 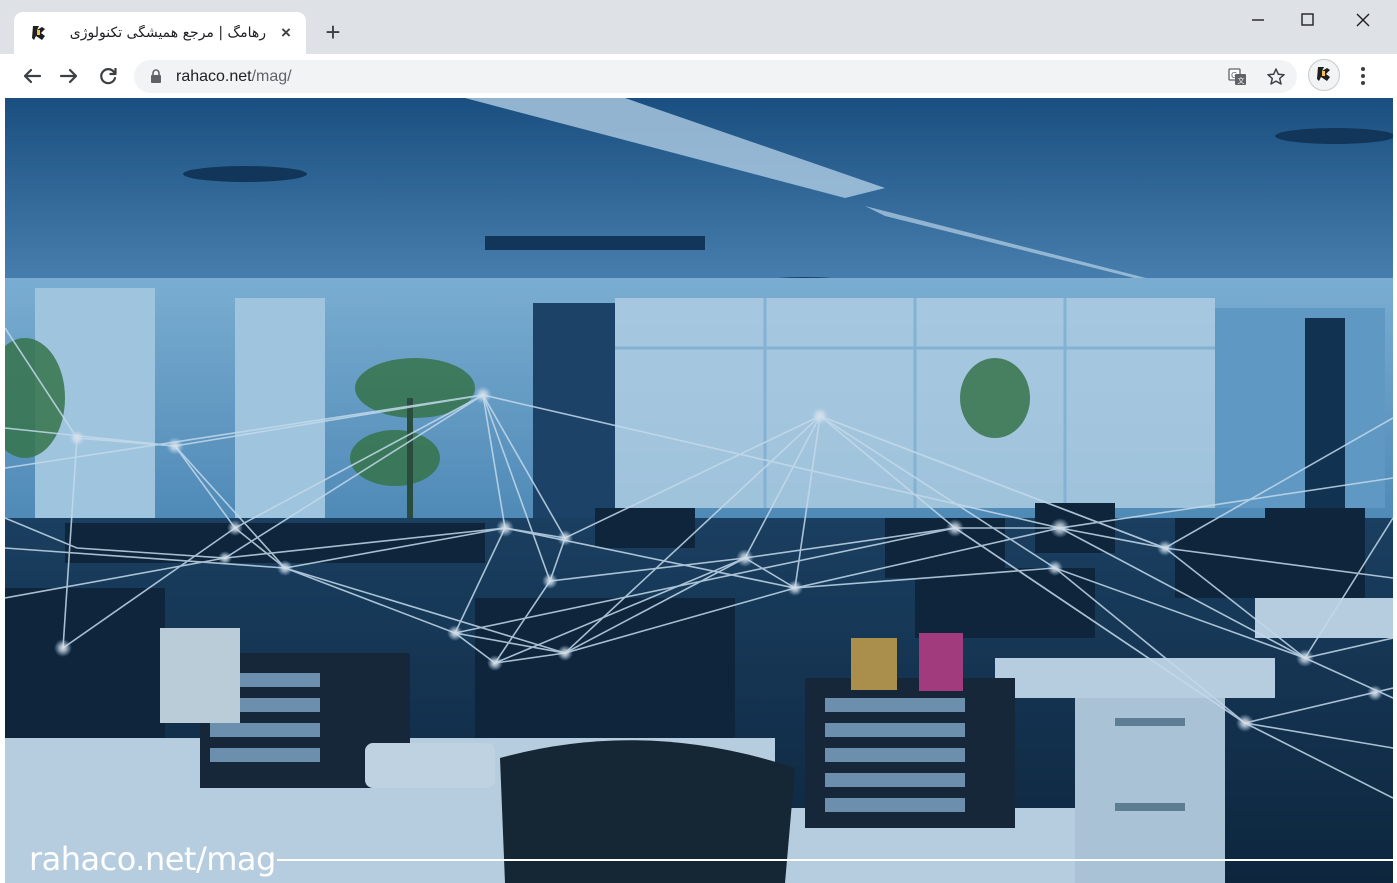 I want to click on browser-toolbar: rahaco.net/mag/ G文, so click(x=698, y=76).